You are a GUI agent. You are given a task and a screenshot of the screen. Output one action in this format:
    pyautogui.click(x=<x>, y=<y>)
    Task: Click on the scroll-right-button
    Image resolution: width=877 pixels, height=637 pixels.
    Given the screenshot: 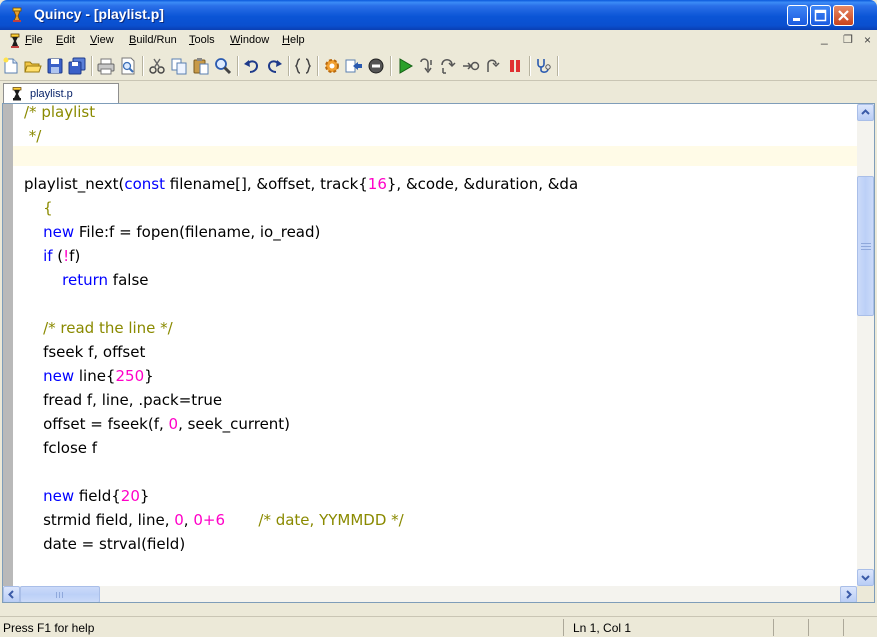 What is the action you would take?
    pyautogui.click(x=848, y=594)
    